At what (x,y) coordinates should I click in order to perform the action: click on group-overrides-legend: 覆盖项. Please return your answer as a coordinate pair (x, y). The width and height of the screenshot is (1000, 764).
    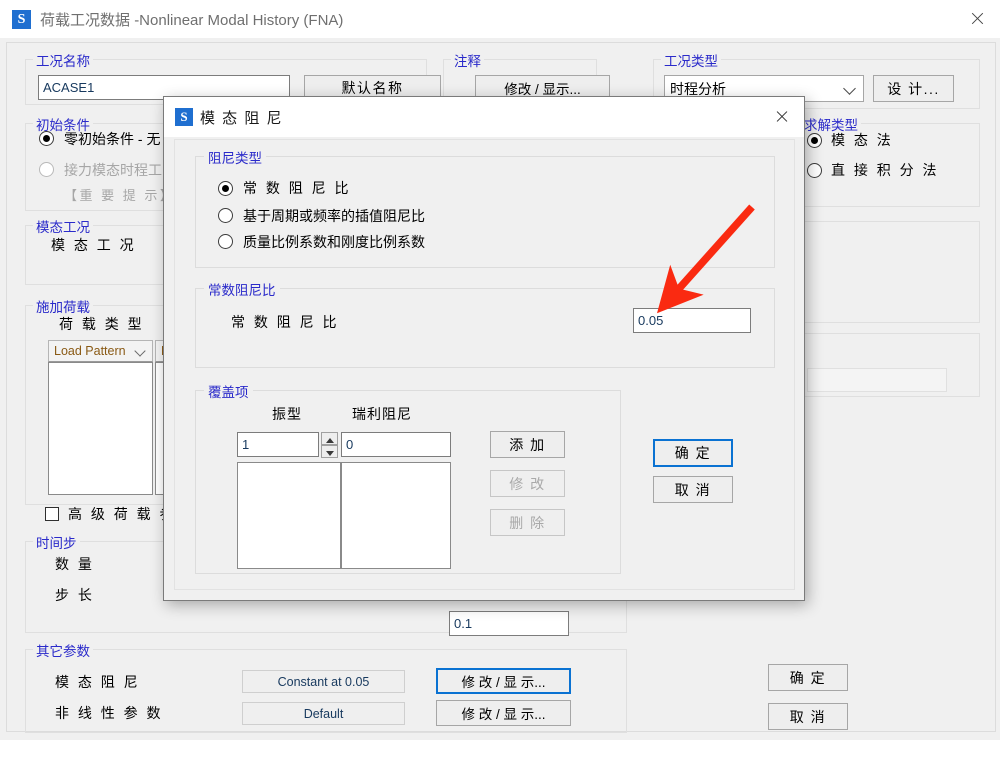
    Looking at the image, I should click on (228, 391).